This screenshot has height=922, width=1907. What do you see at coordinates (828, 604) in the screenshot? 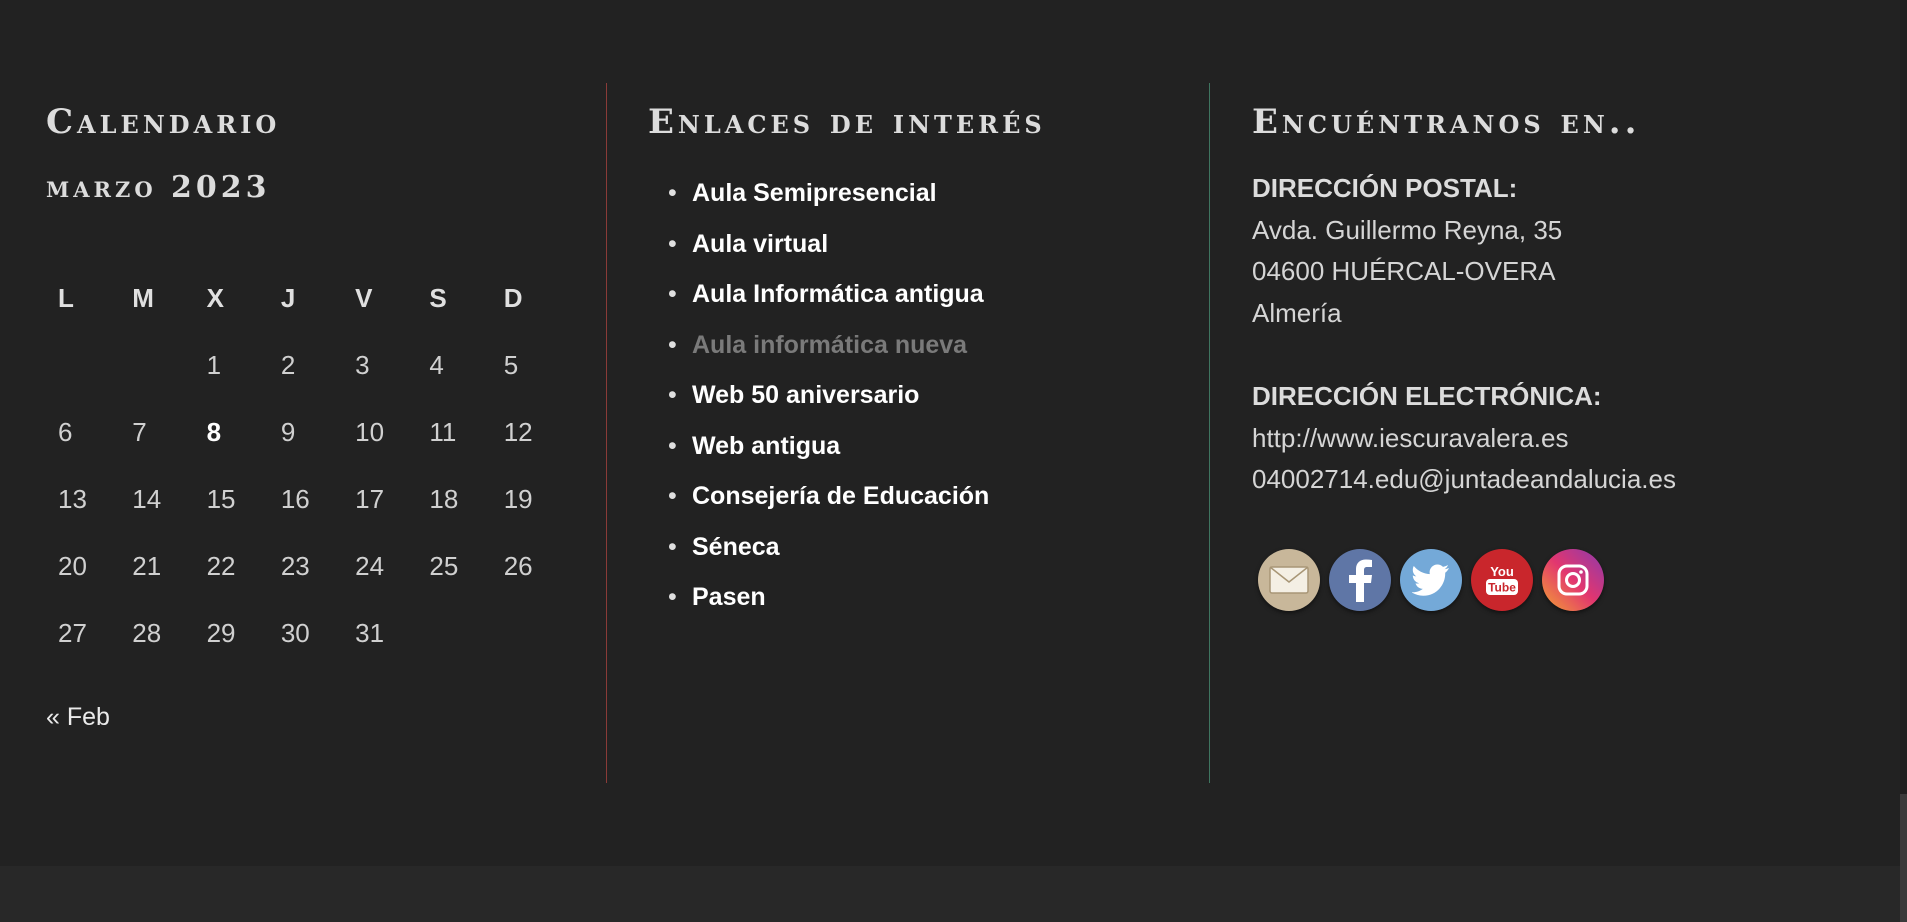
I see `link-pasen: Pasen` at bounding box center [828, 604].